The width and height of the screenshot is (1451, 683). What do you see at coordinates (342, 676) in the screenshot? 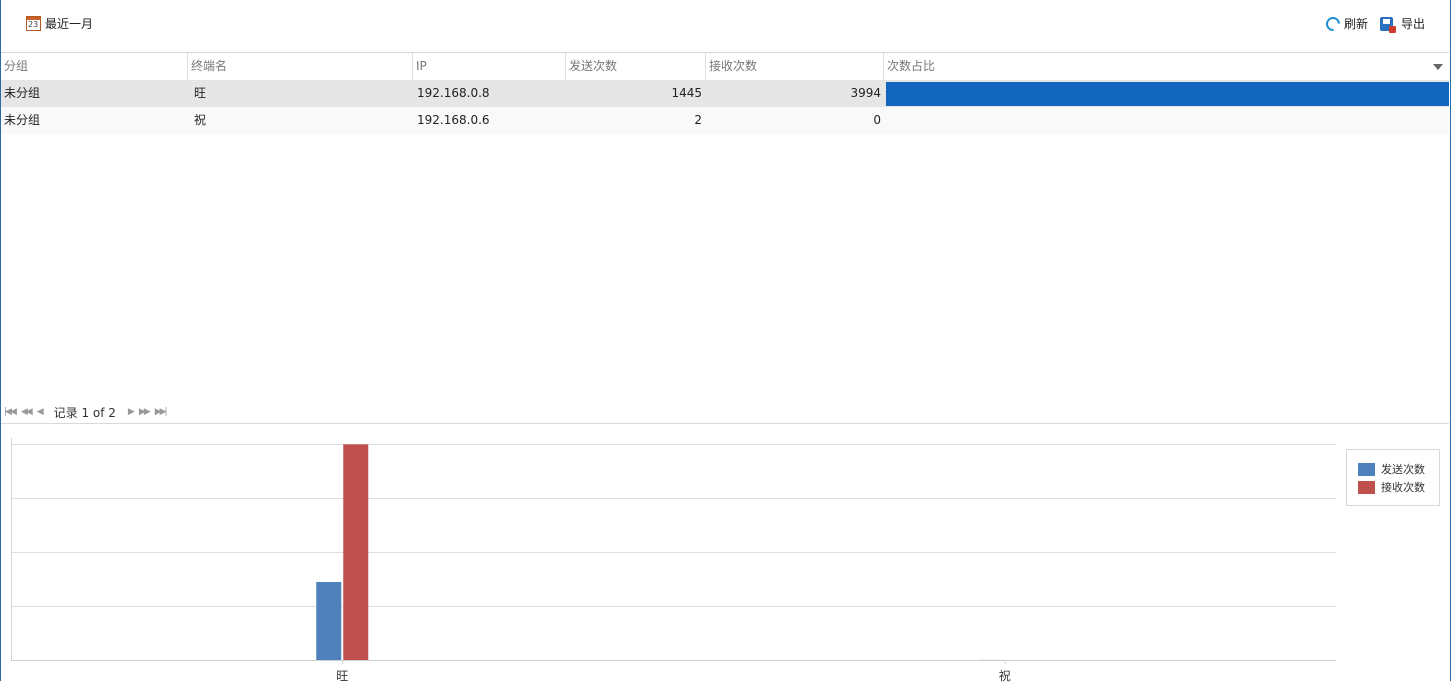
I see `x-tick-label: 旺` at bounding box center [342, 676].